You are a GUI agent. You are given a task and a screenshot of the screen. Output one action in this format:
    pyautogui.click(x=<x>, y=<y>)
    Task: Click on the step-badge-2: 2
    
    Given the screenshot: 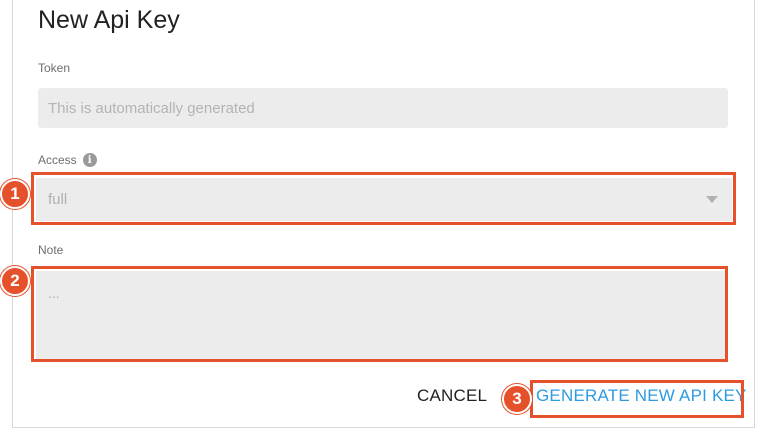 What is the action you would take?
    pyautogui.click(x=15, y=281)
    